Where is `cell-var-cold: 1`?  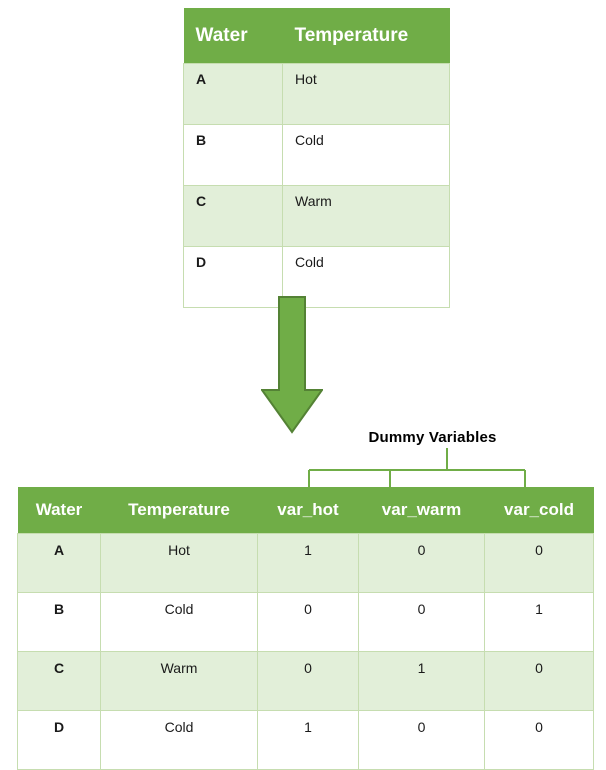
cell-var-cold: 1 is located at coordinates (539, 622).